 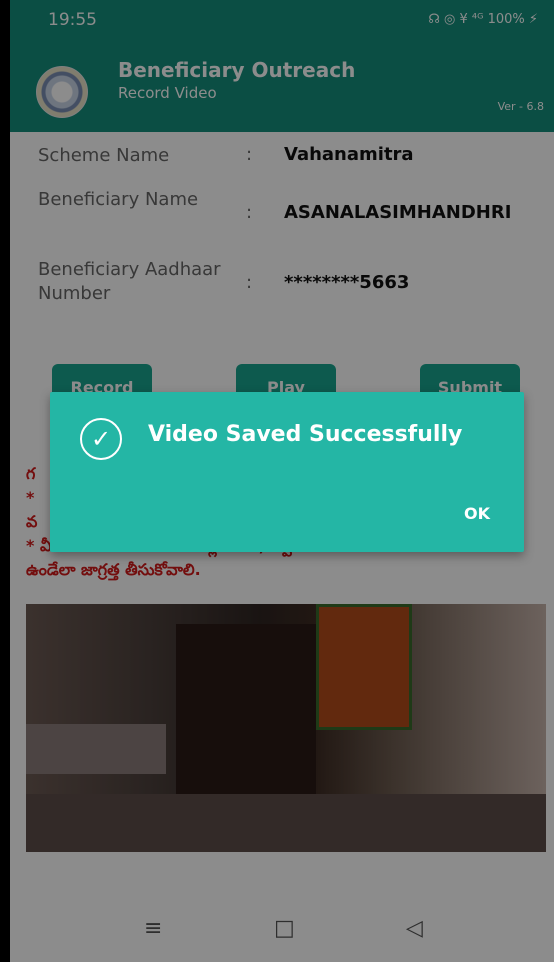 I want to click on success-dialog: ✓ Video Saved Successfully OK, so click(x=287, y=472).